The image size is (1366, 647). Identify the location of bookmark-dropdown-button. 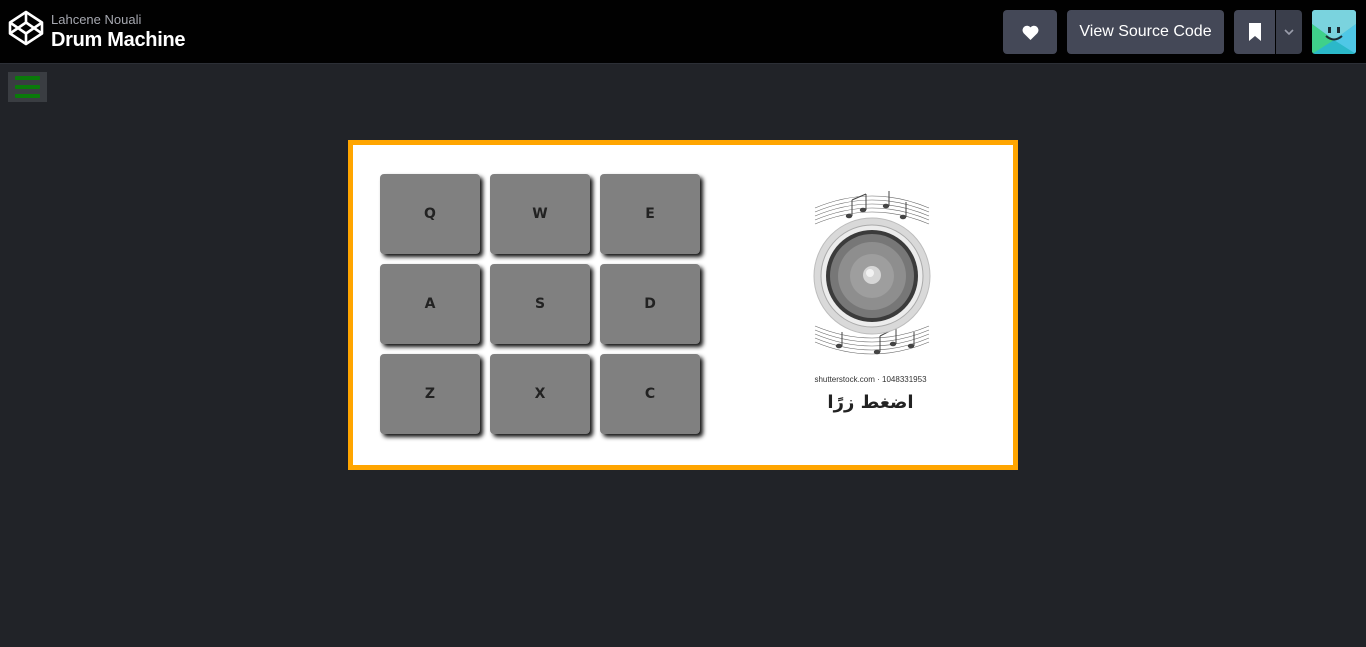
(1289, 32).